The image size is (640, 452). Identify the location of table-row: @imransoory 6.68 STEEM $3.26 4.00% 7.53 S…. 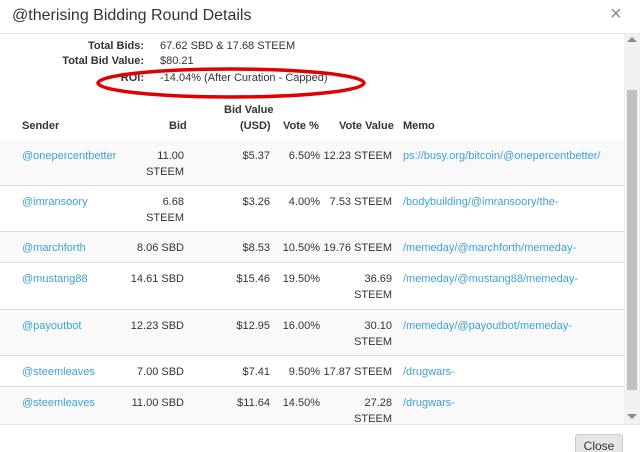
(312, 209).